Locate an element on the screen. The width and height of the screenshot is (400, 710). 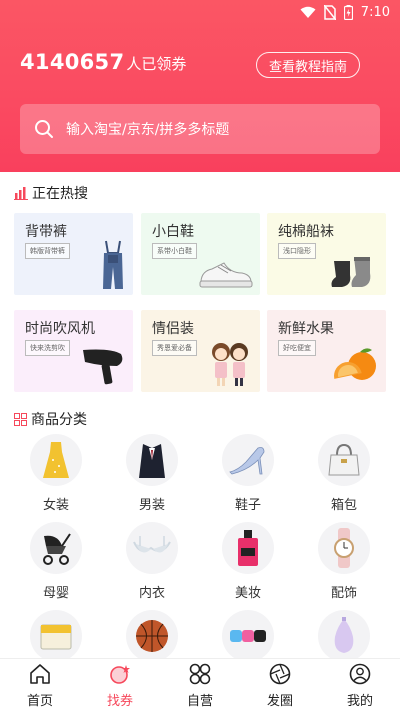
hot-card-tag: 系带小白鞋 is located at coordinates (174, 251).